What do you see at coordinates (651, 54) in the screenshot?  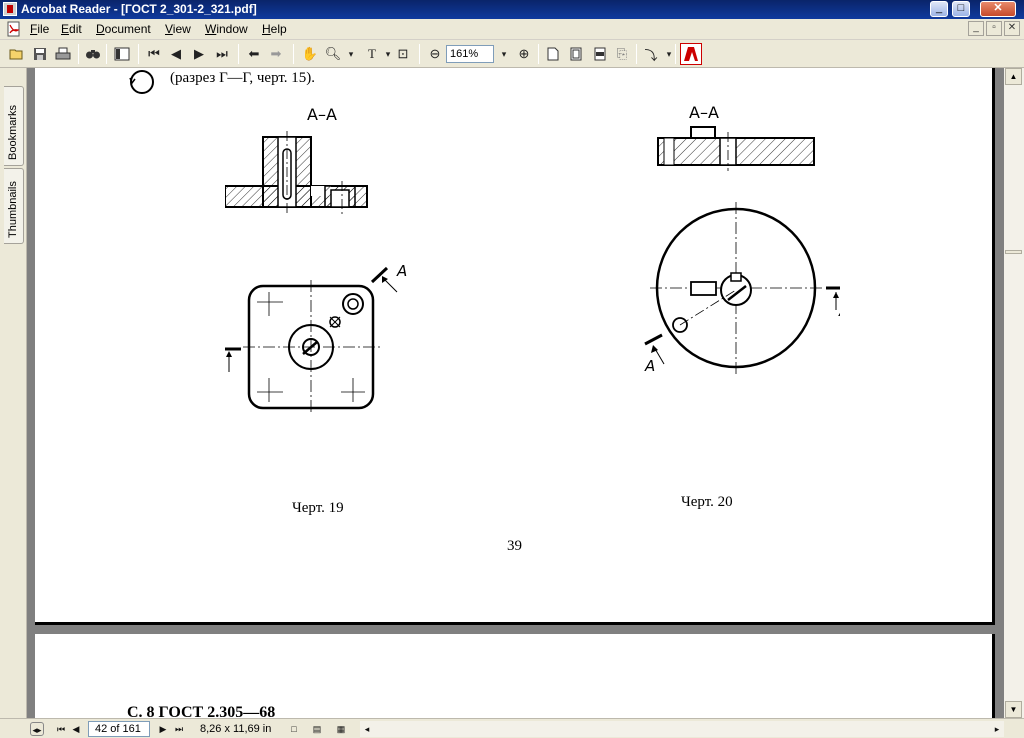 I see `rotate-icon: ⤵` at bounding box center [651, 54].